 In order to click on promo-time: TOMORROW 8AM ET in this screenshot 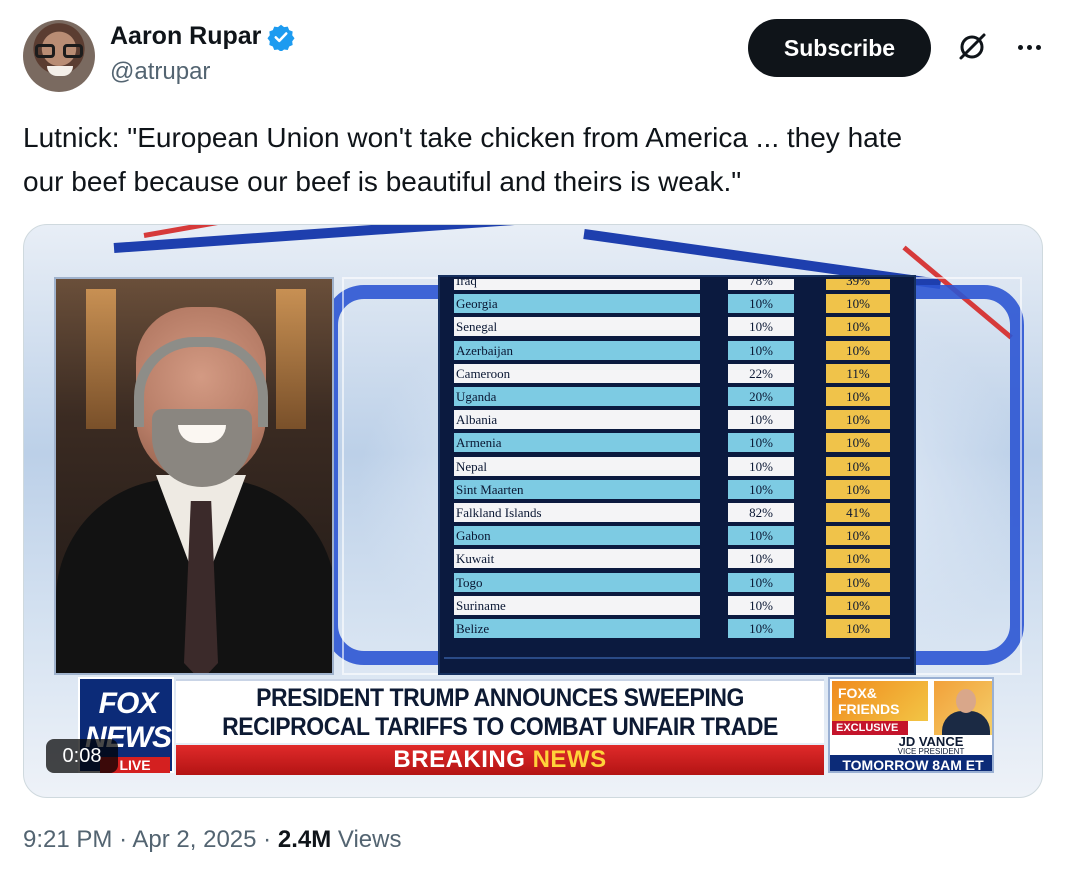, I will do `click(911, 763)`.